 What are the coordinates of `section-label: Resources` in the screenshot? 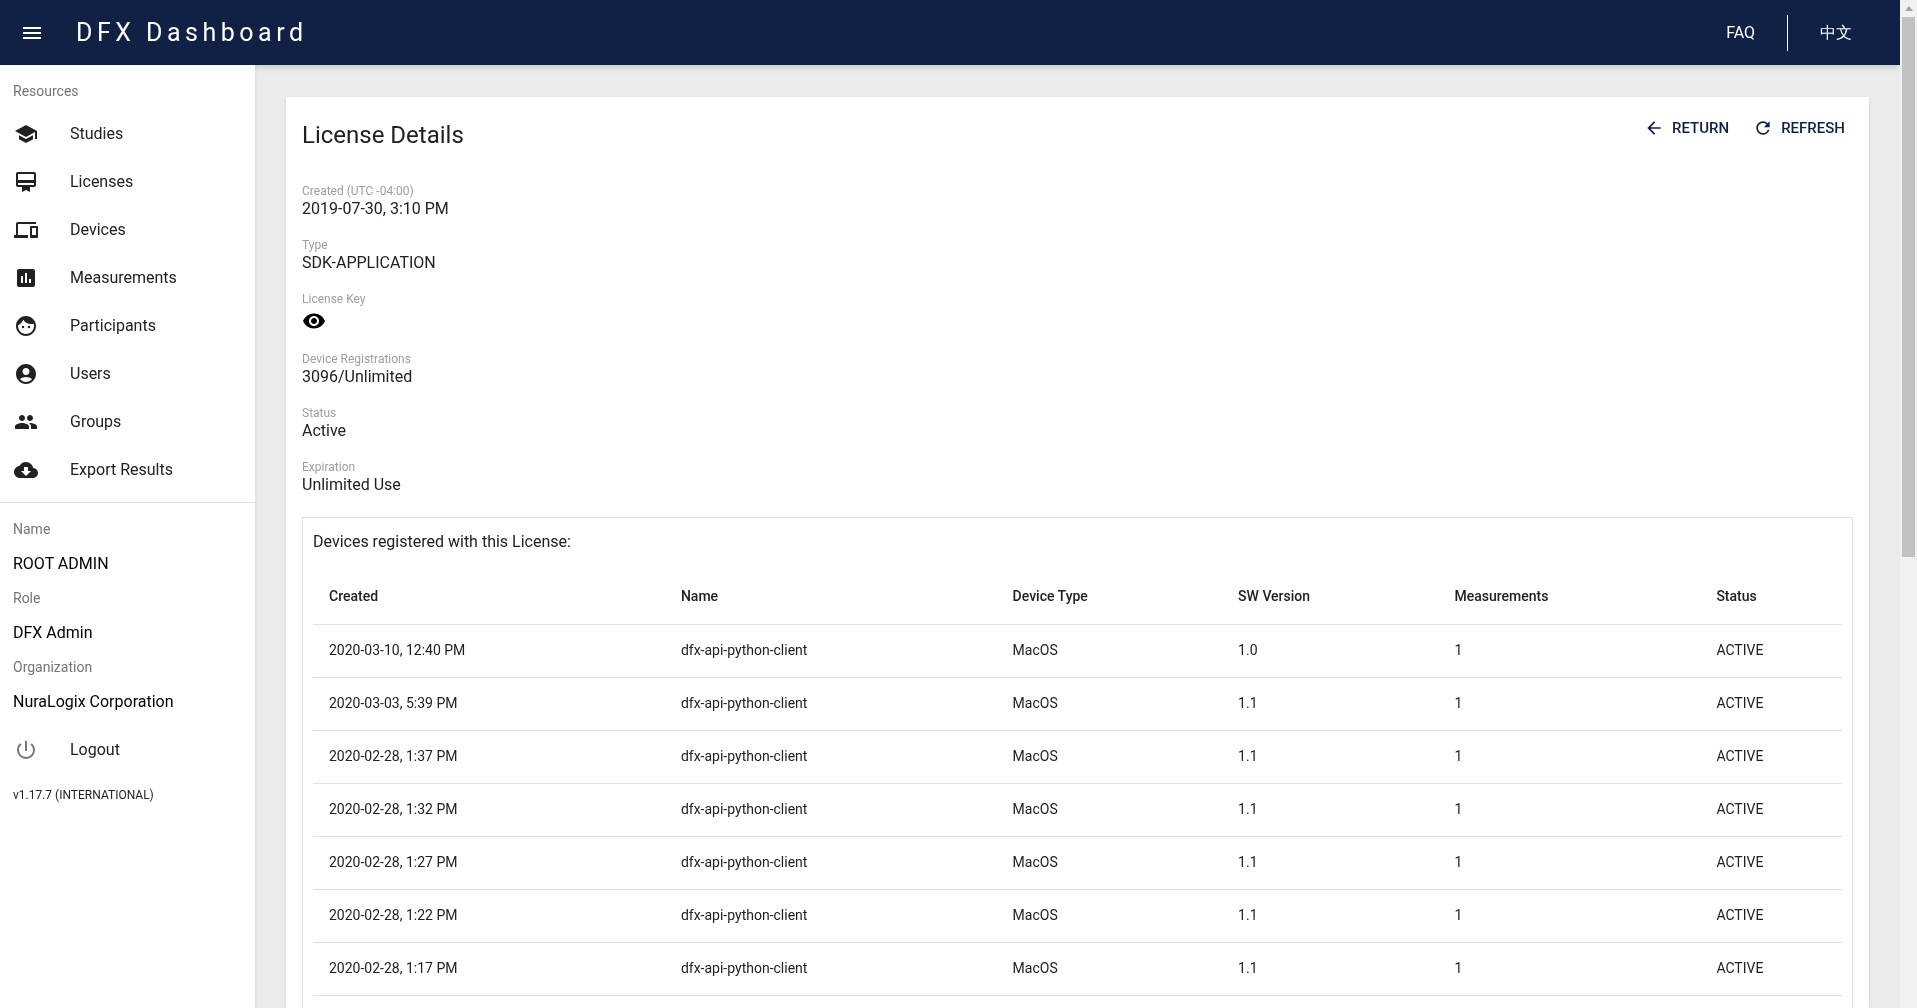 It's located at (46, 91).